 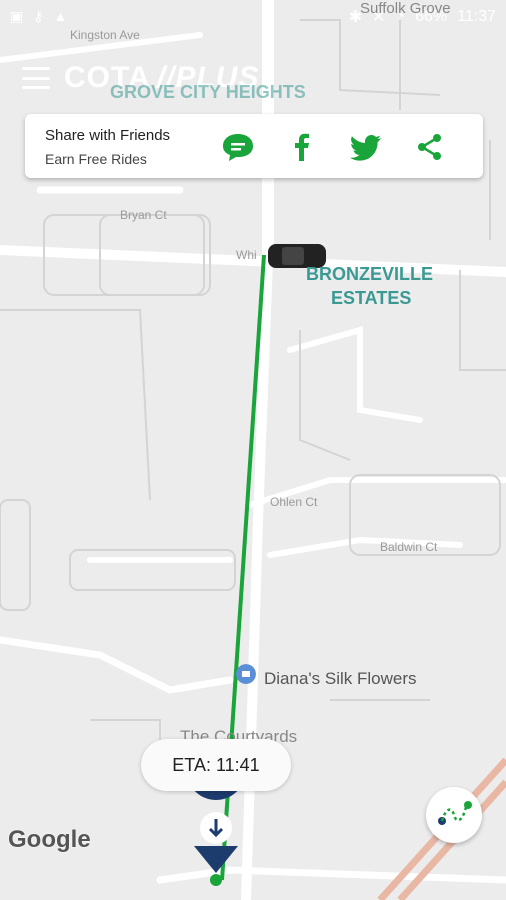 I want to click on route-icon, so click(x=455, y=813).